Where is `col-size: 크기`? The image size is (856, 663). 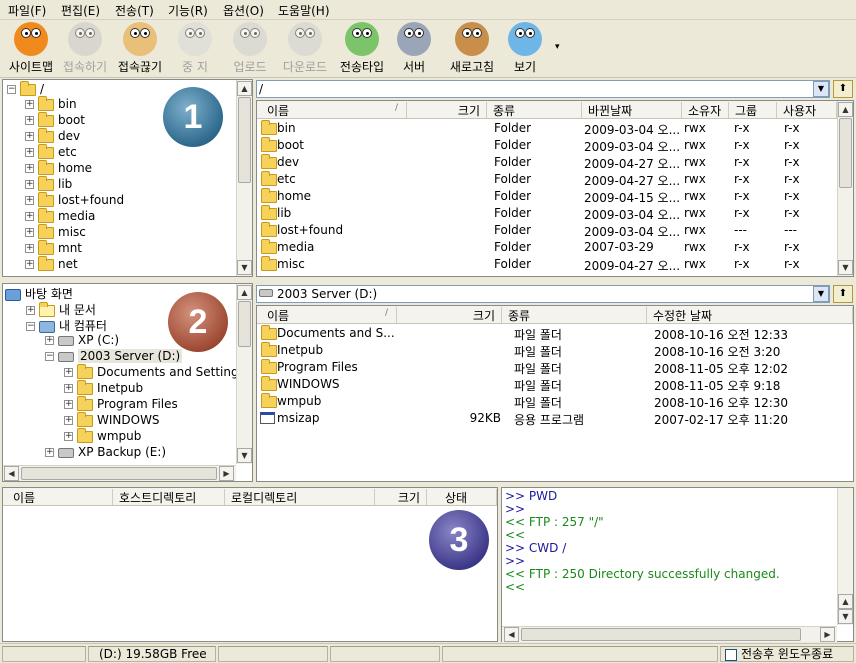 col-size: 크기 is located at coordinates (447, 110).